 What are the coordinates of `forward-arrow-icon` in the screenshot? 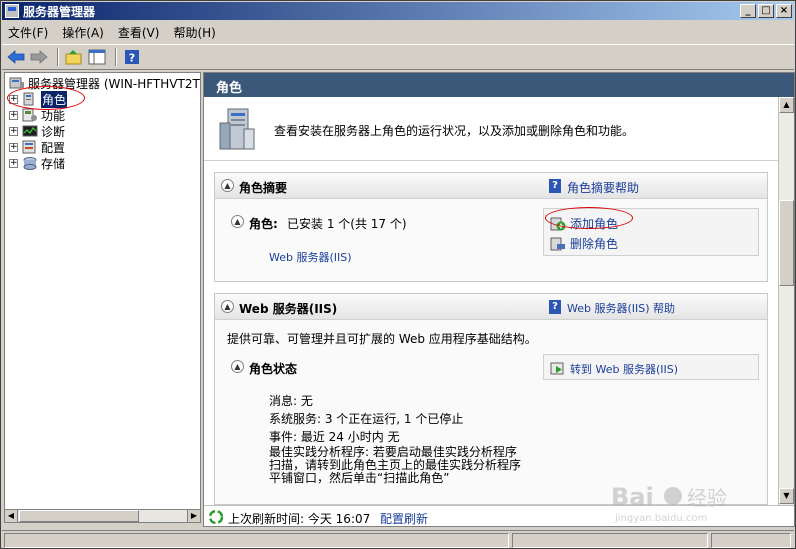 It's located at (39, 57).